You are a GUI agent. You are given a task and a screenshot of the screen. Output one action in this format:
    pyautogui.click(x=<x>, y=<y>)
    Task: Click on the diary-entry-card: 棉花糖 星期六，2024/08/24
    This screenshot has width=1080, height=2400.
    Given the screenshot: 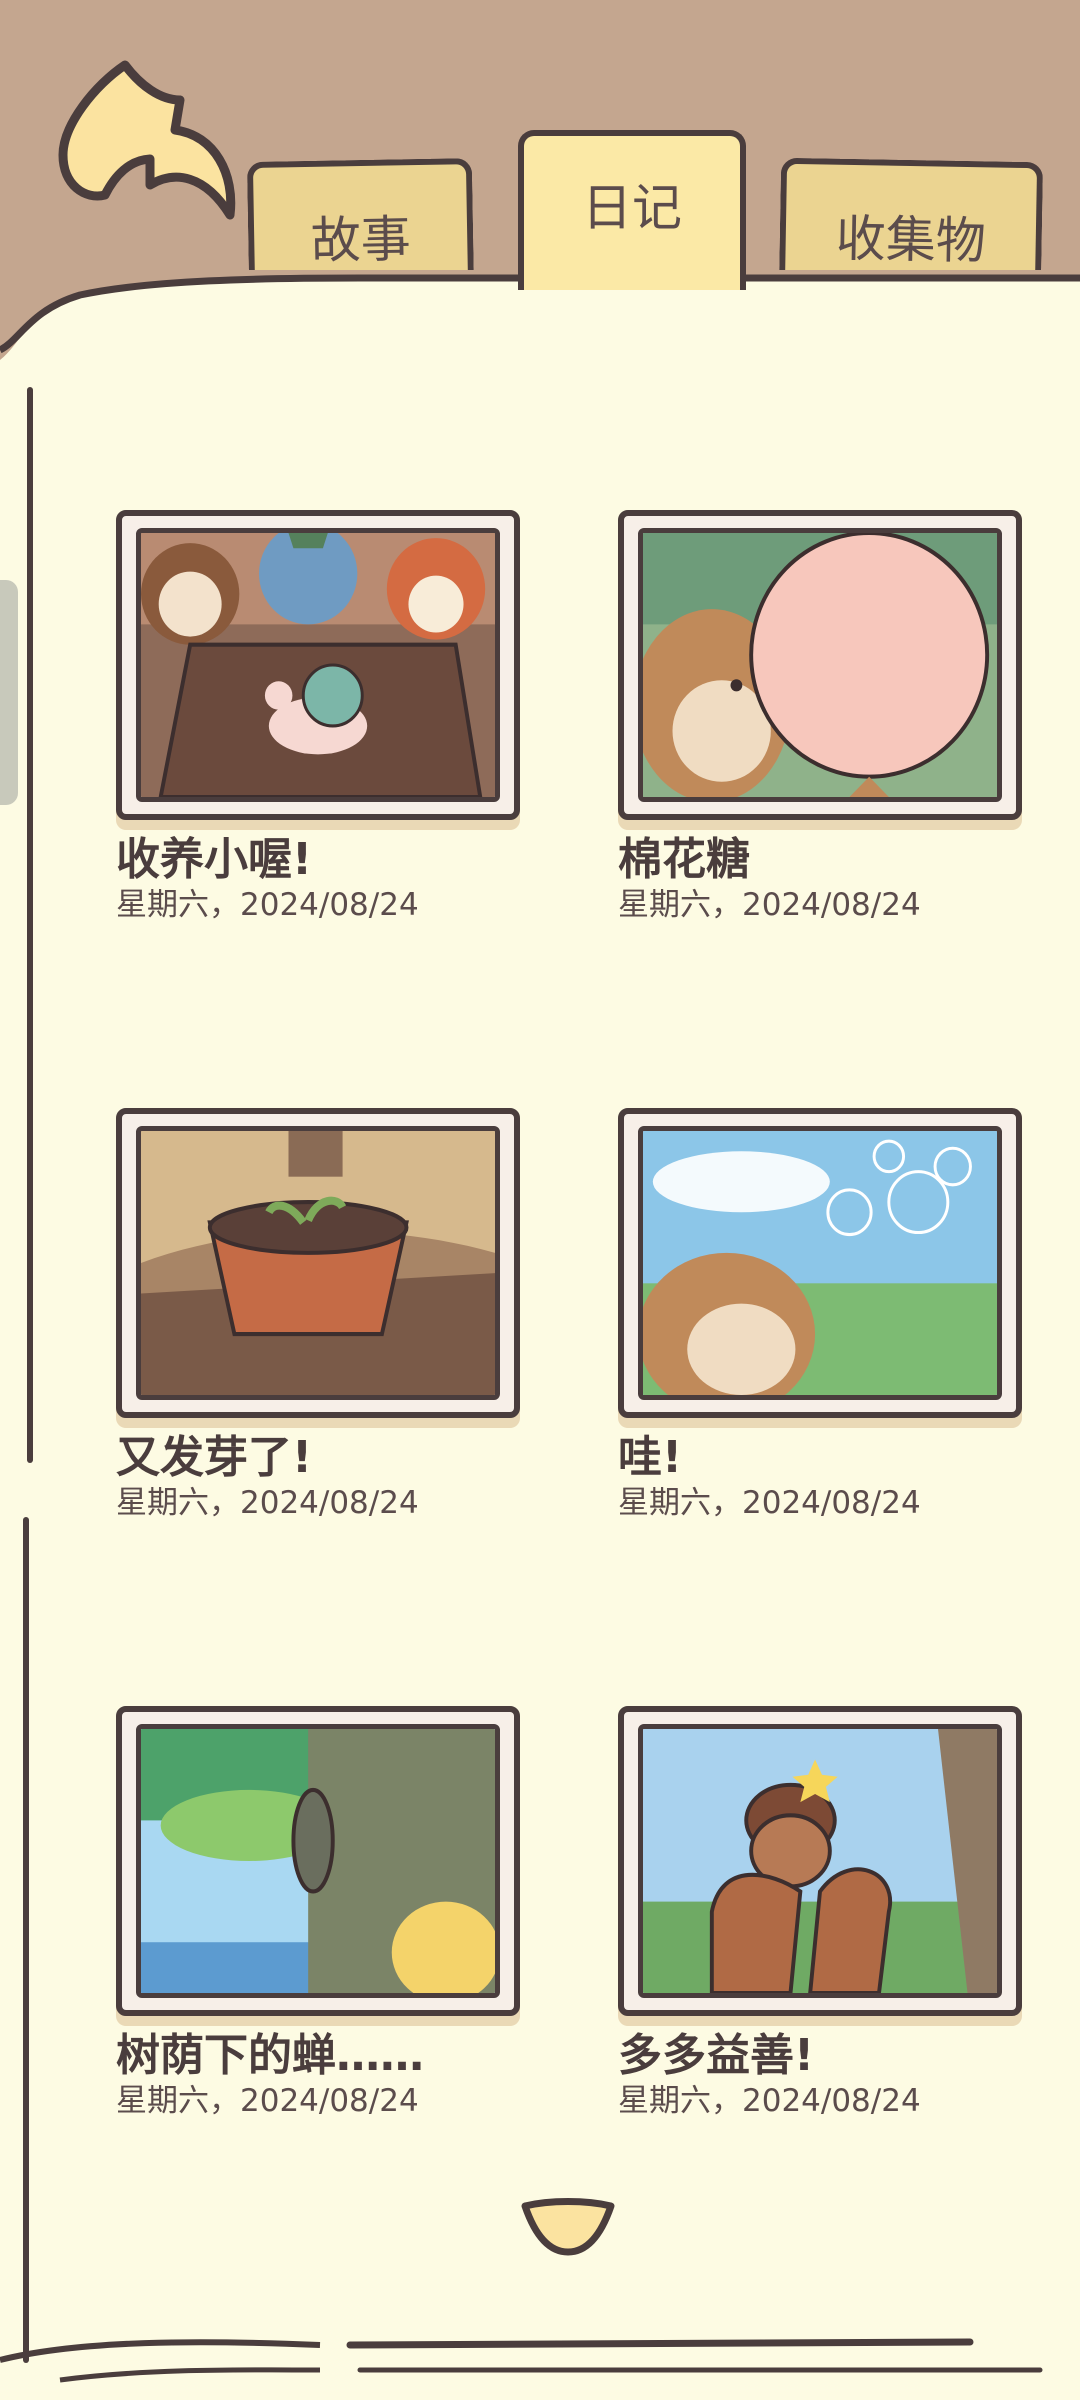 What is the action you would take?
    pyautogui.click(x=823, y=717)
    